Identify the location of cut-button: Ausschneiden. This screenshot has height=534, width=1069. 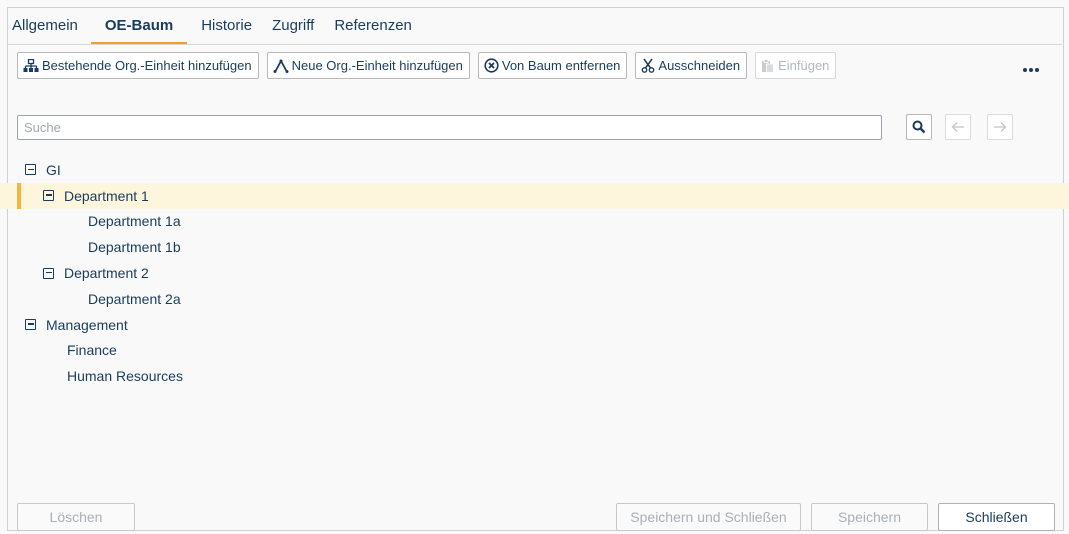
(691, 65).